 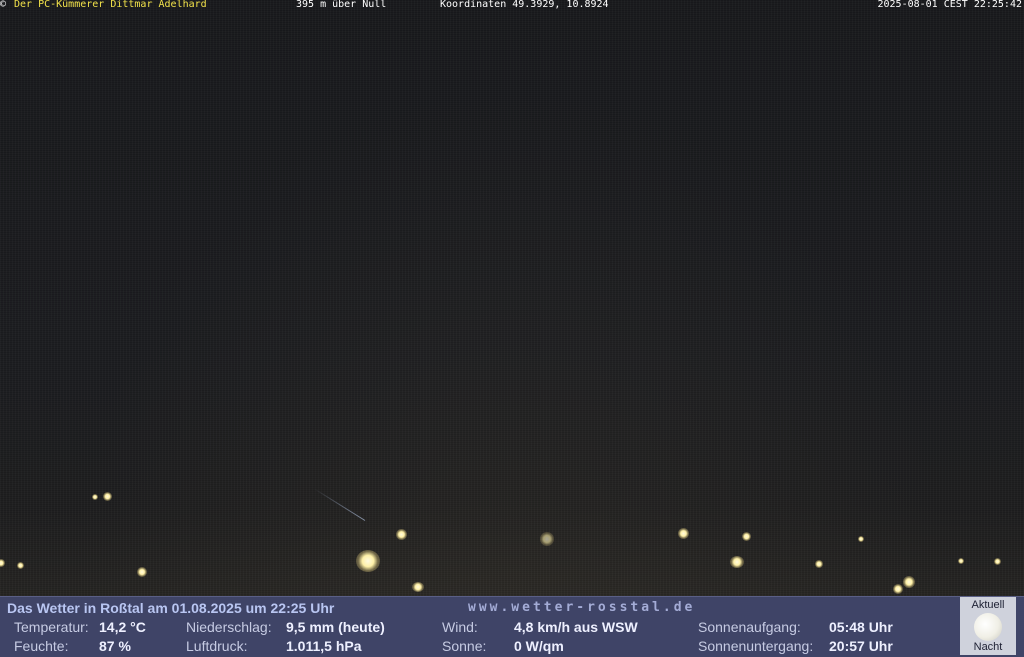 I want to click on sunset-label: Sonnenuntergang:, so click(x=756, y=646).